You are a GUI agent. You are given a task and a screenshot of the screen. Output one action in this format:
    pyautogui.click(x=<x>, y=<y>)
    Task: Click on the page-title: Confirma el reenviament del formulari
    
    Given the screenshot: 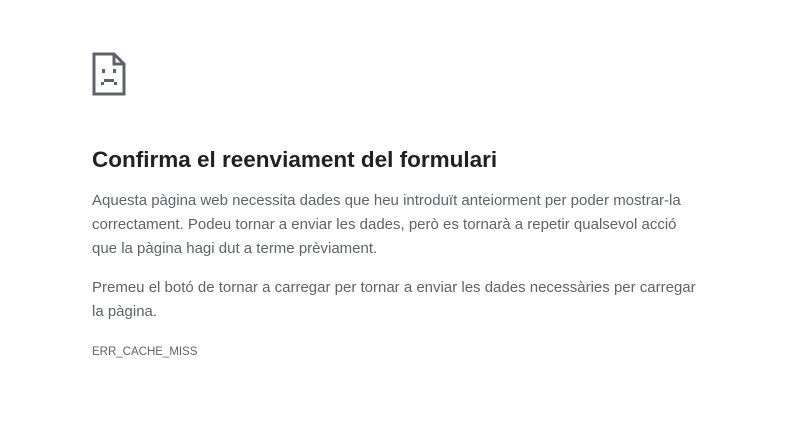 What is the action you would take?
    pyautogui.click(x=295, y=159)
    